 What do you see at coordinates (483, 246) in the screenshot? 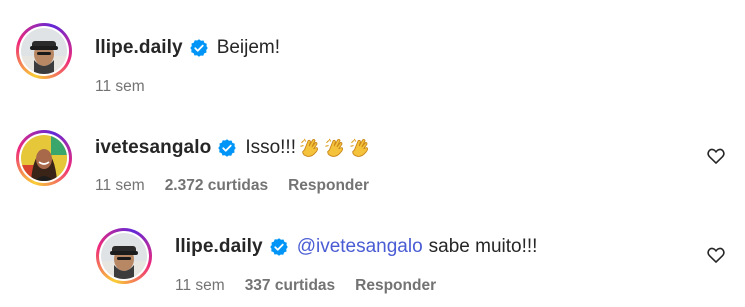
I see `comment-text: sabe muito!!!` at bounding box center [483, 246].